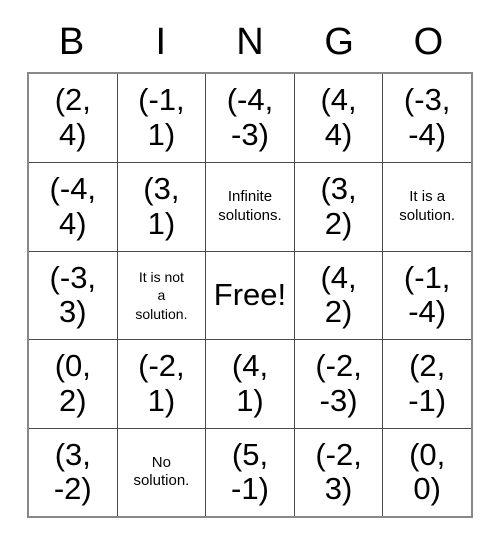 Image resolution: width=500 pixels, height=544 pixels. I want to click on bingo-cell: (0, 0), so click(426, 471).